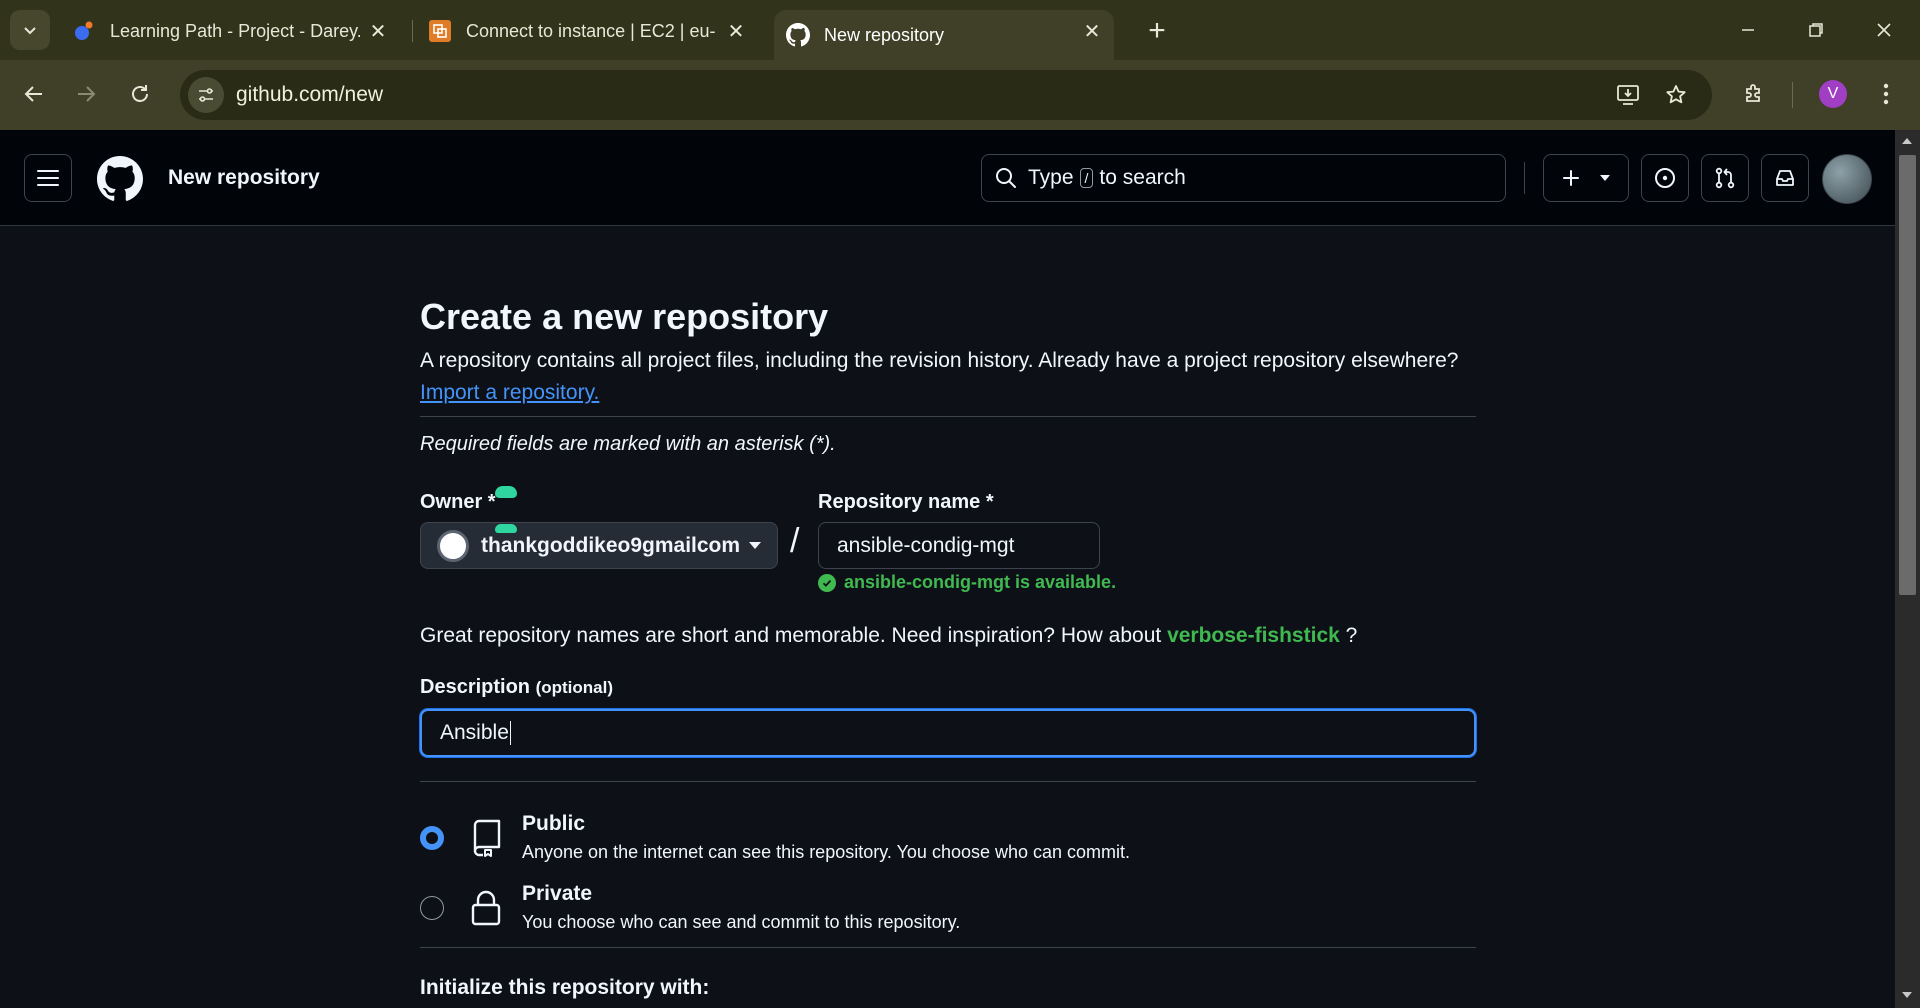  I want to click on availability-message: ansible-condig-mgt is available., so click(967, 582).